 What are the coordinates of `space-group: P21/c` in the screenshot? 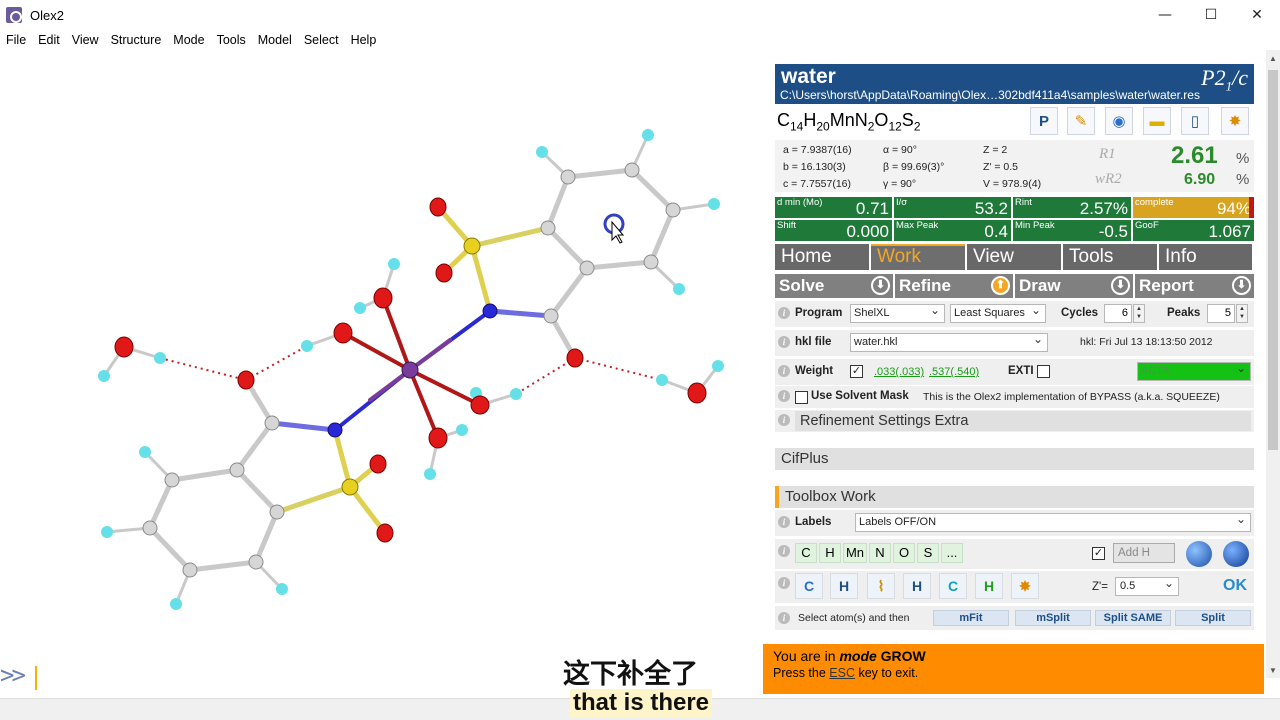 It's located at (1224, 79).